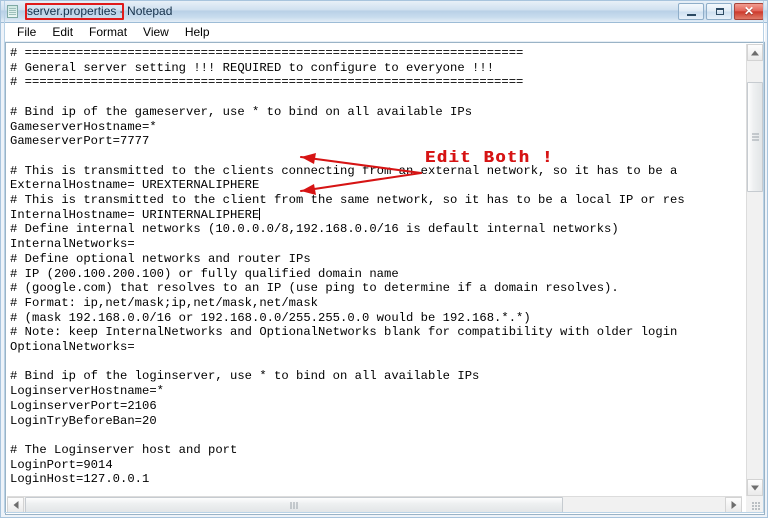  Describe the element at coordinates (260, 213) in the screenshot. I see `text-caret` at that location.